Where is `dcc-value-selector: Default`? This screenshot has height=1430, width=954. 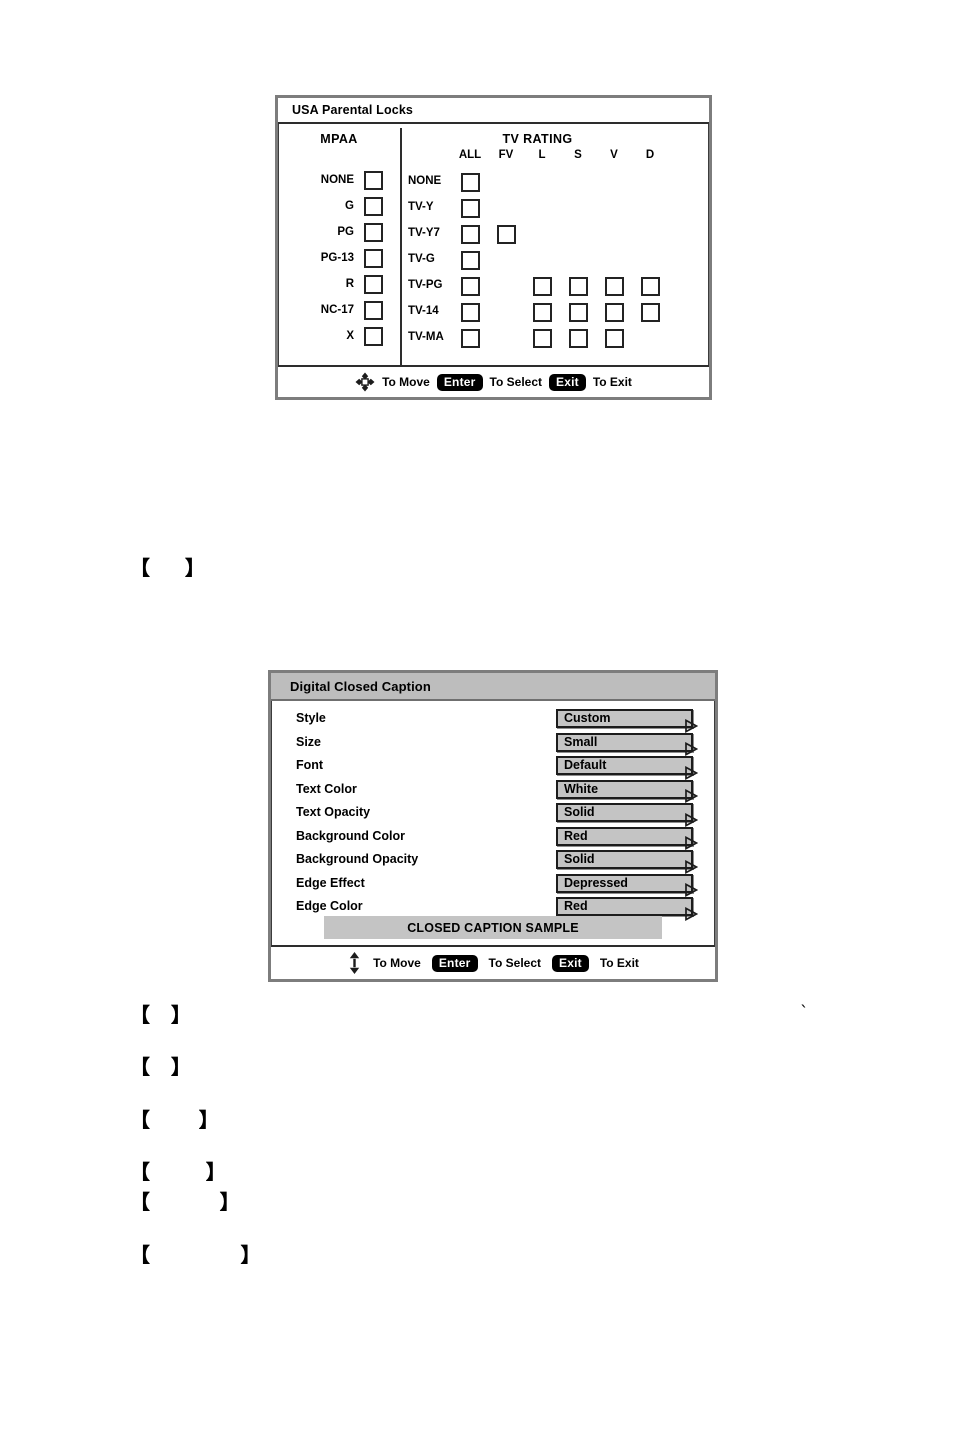
dcc-value-selector: Default is located at coordinates (627, 768).